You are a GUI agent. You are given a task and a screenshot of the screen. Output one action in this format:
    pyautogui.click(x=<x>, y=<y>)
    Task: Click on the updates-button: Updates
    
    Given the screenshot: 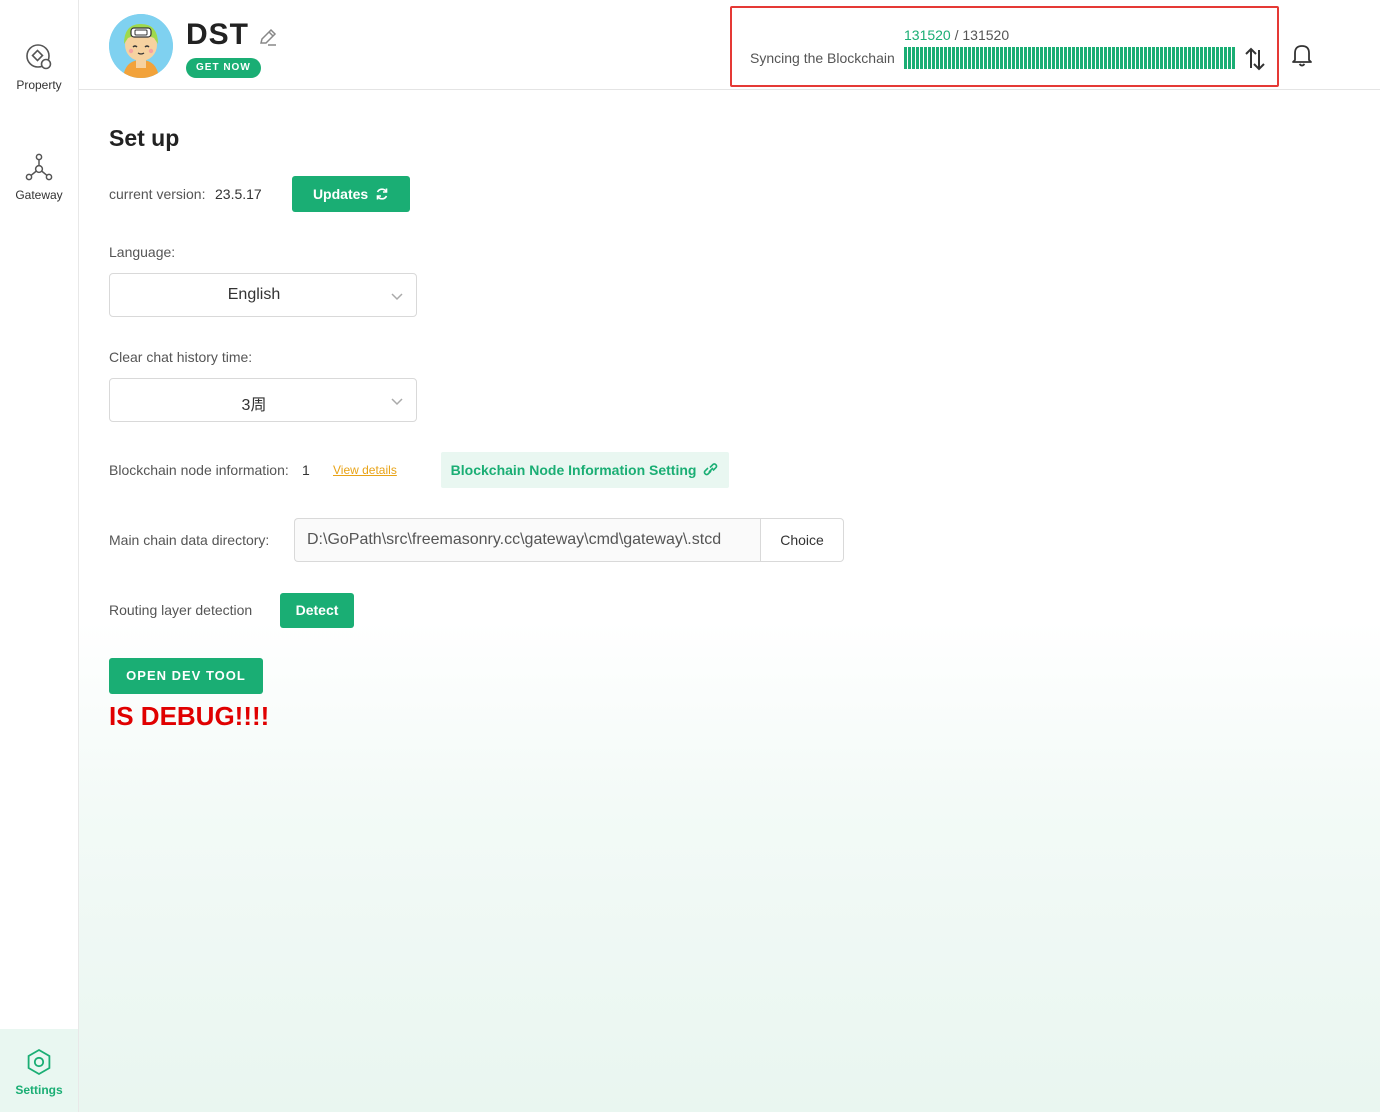 What is the action you would take?
    pyautogui.click(x=351, y=194)
    